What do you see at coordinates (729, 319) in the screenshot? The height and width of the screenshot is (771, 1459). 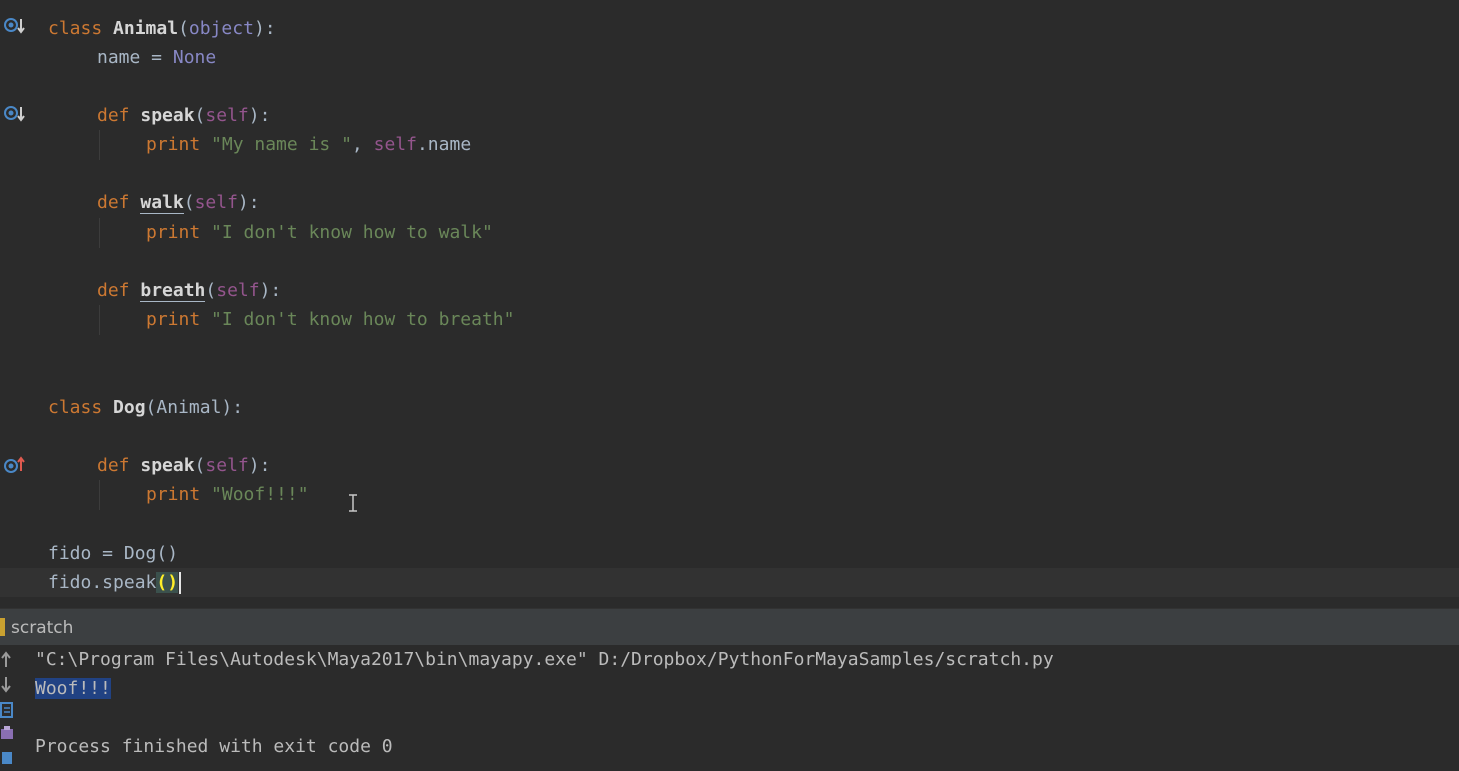 I see `code-line: print "I don't know how to breath"` at bounding box center [729, 319].